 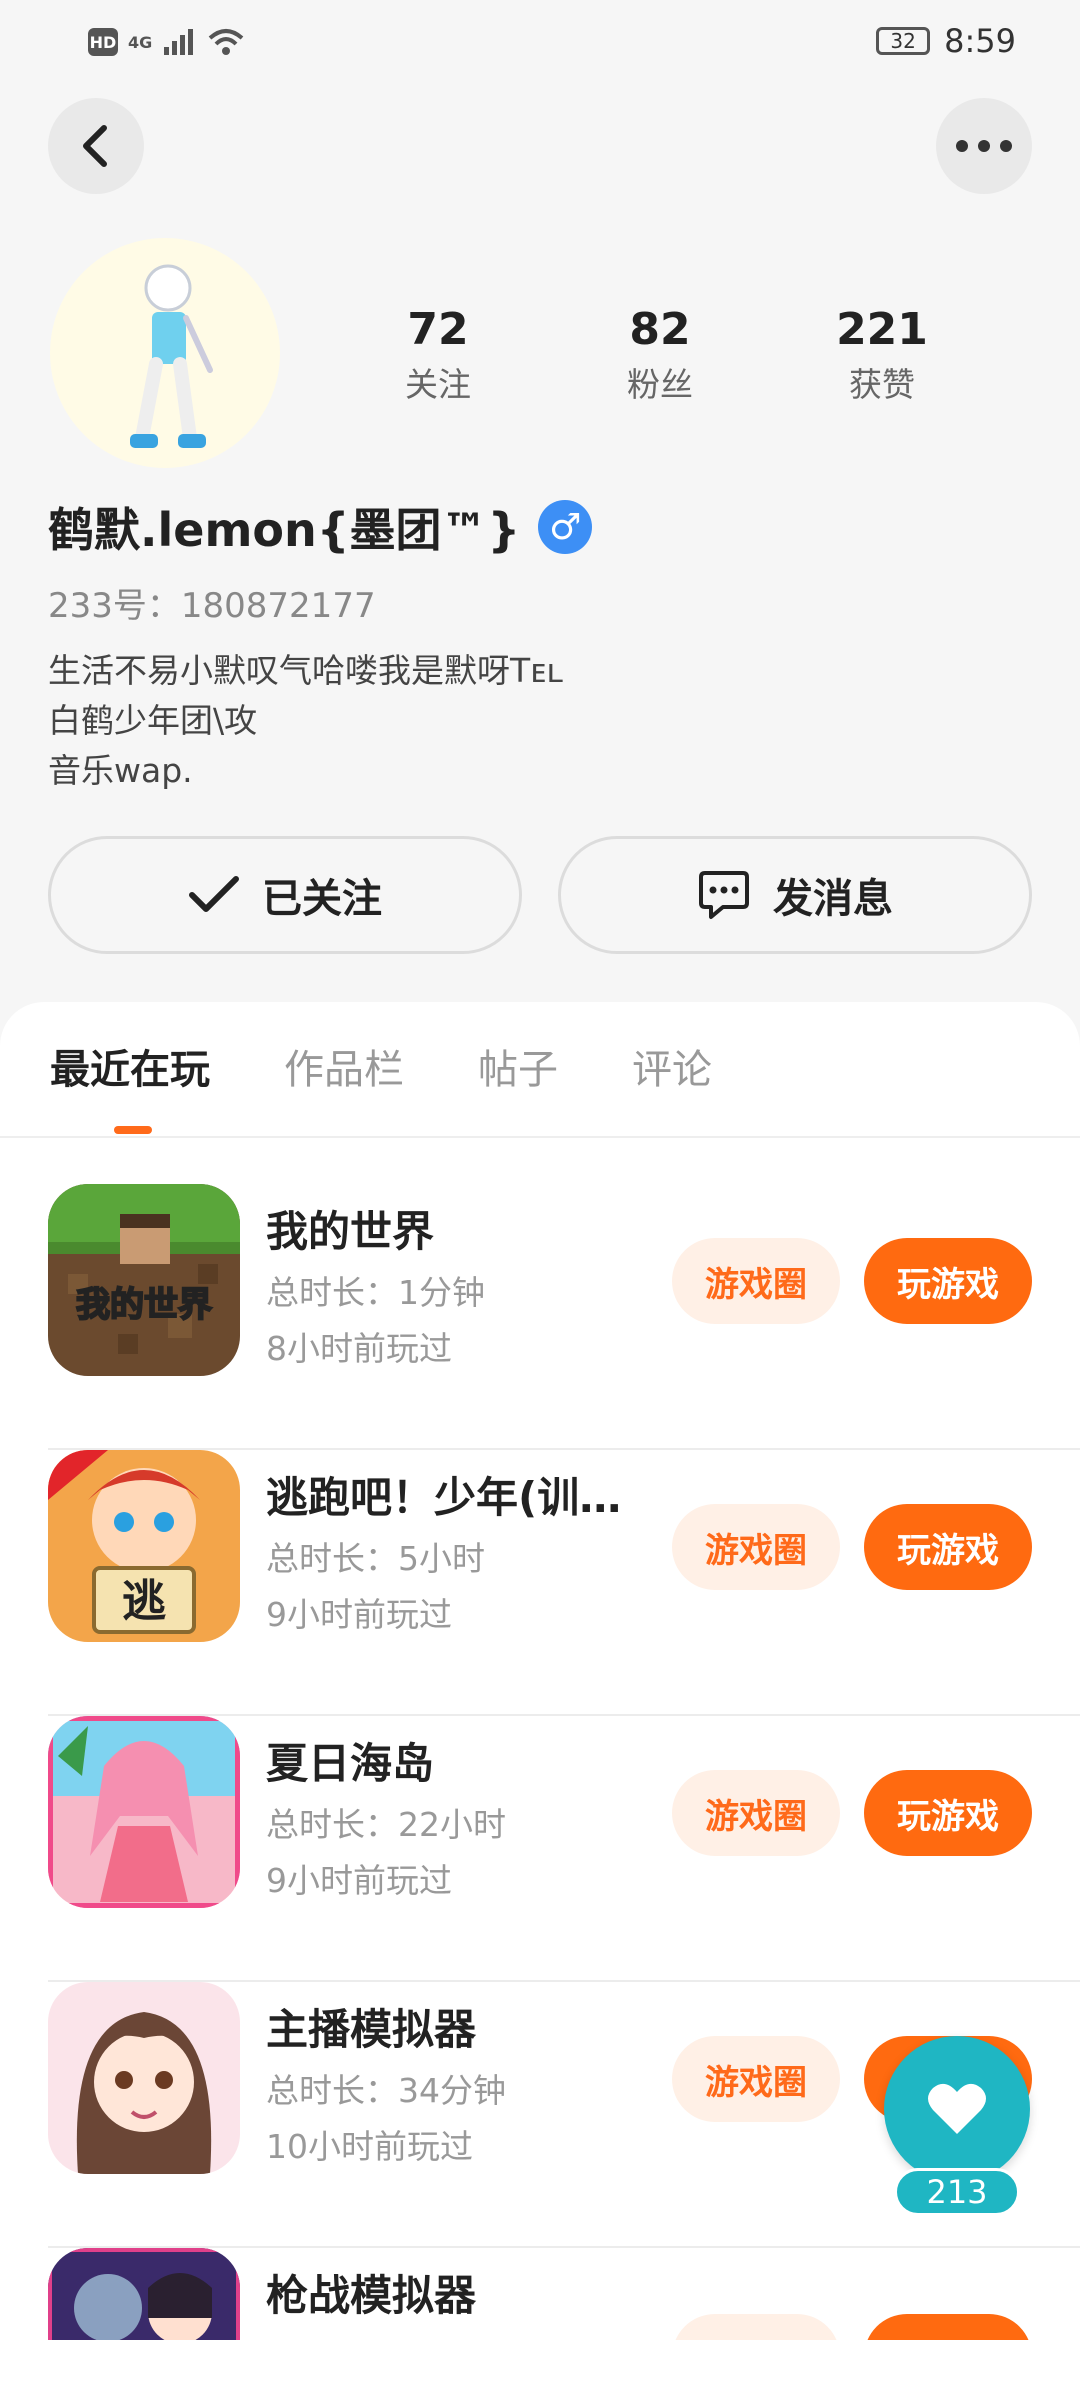 What do you see at coordinates (133, 1130) in the screenshot?
I see `tab-indicator` at bounding box center [133, 1130].